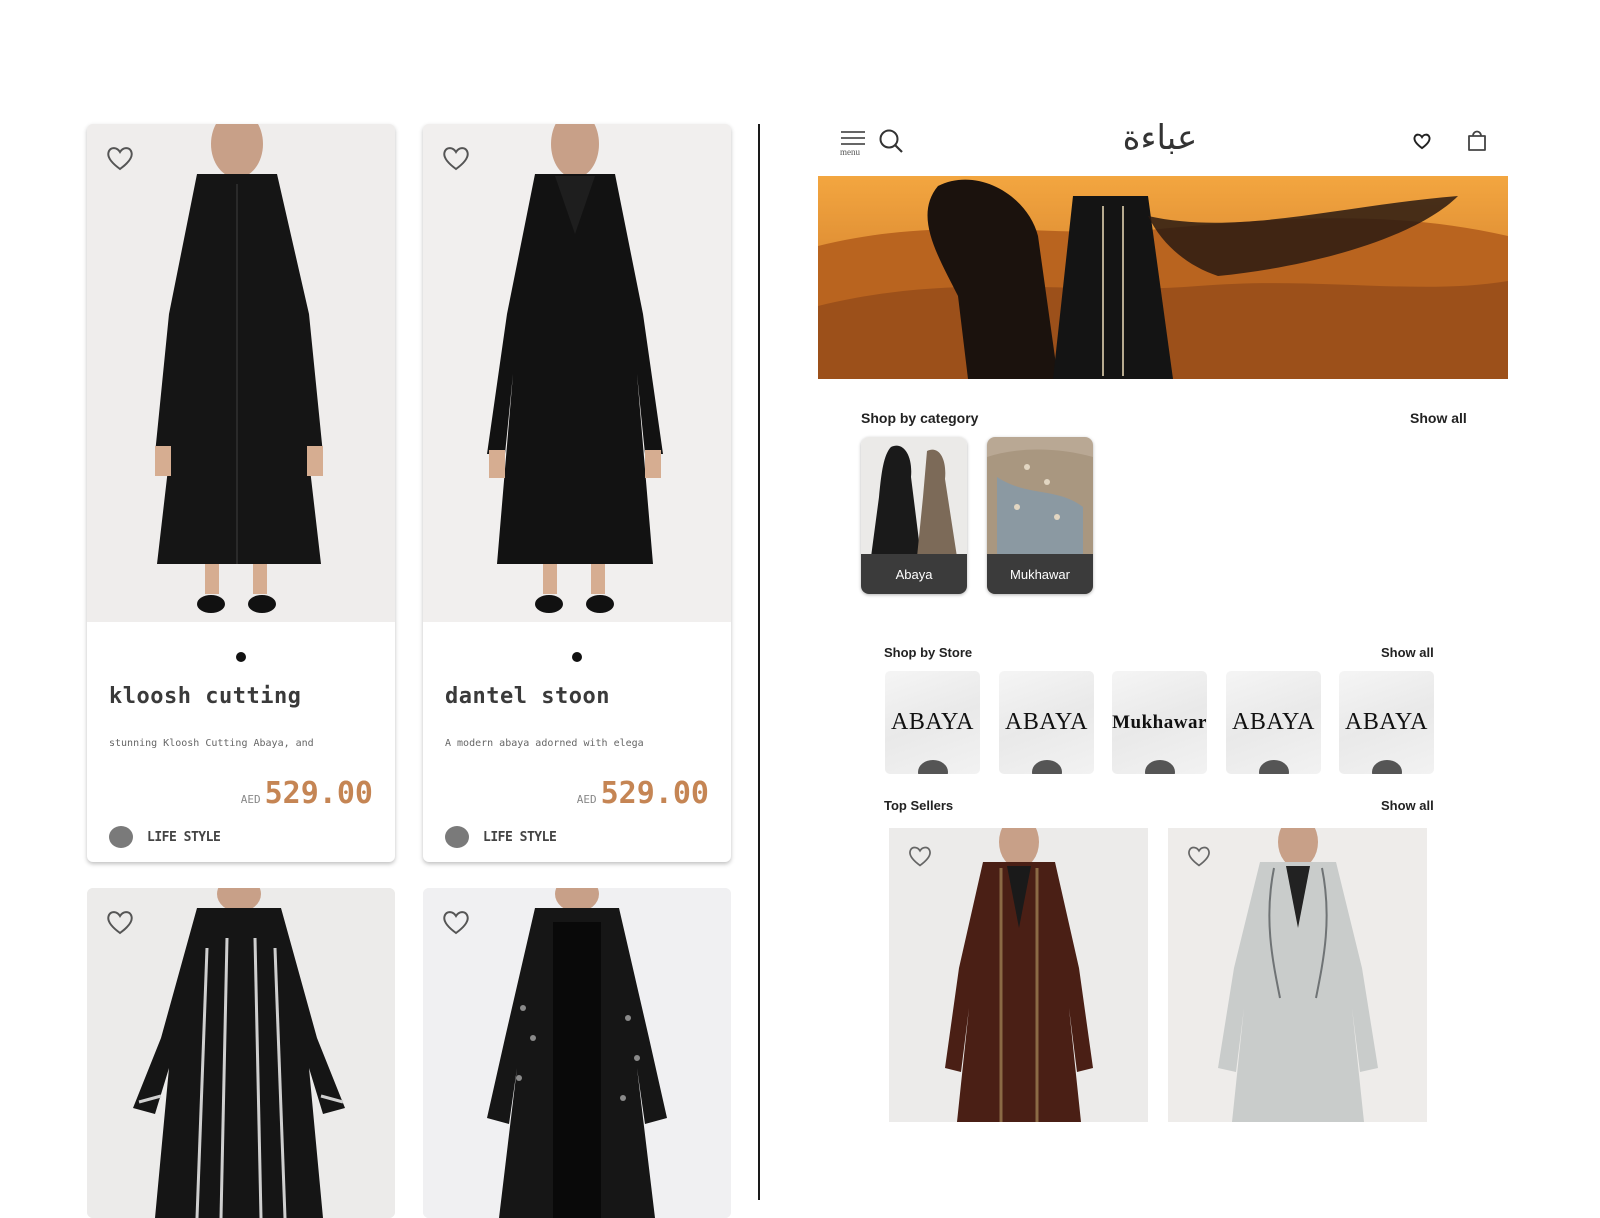 This screenshot has width=1600, height=1218. Describe the element at coordinates (920, 418) in the screenshot. I see `section-title-categories: Shop by category` at that location.